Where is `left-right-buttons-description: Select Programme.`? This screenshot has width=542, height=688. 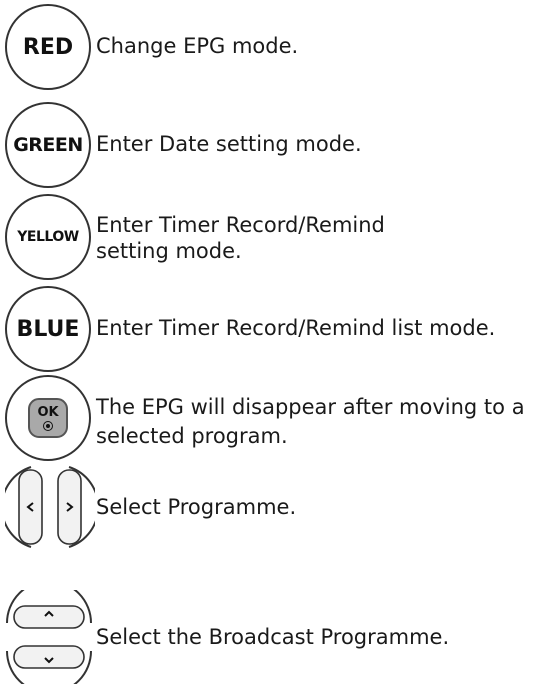 left-right-buttons-description: Select Programme. is located at coordinates (196, 507).